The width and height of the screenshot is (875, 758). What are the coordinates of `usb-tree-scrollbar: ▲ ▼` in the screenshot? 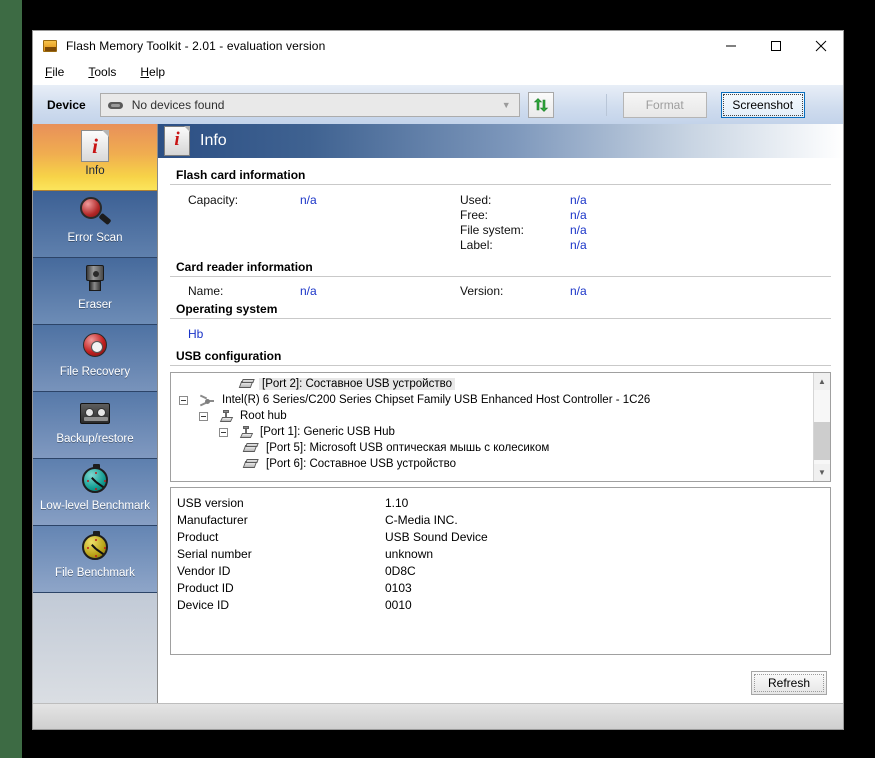 It's located at (821, 427).